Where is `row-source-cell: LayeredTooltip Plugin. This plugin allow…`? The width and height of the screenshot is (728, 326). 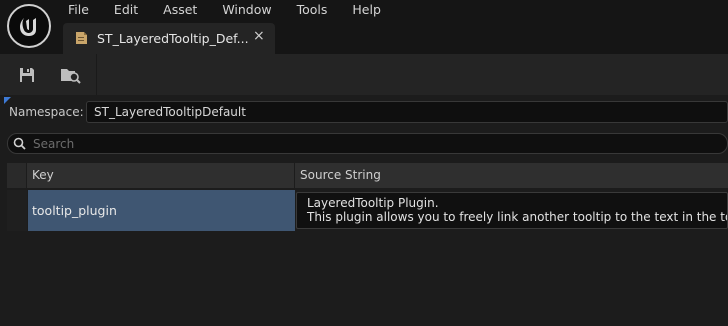 row-source-cell: LayeredTooltip Plugin. This plugin allow… is located at coordinates (512, 210).